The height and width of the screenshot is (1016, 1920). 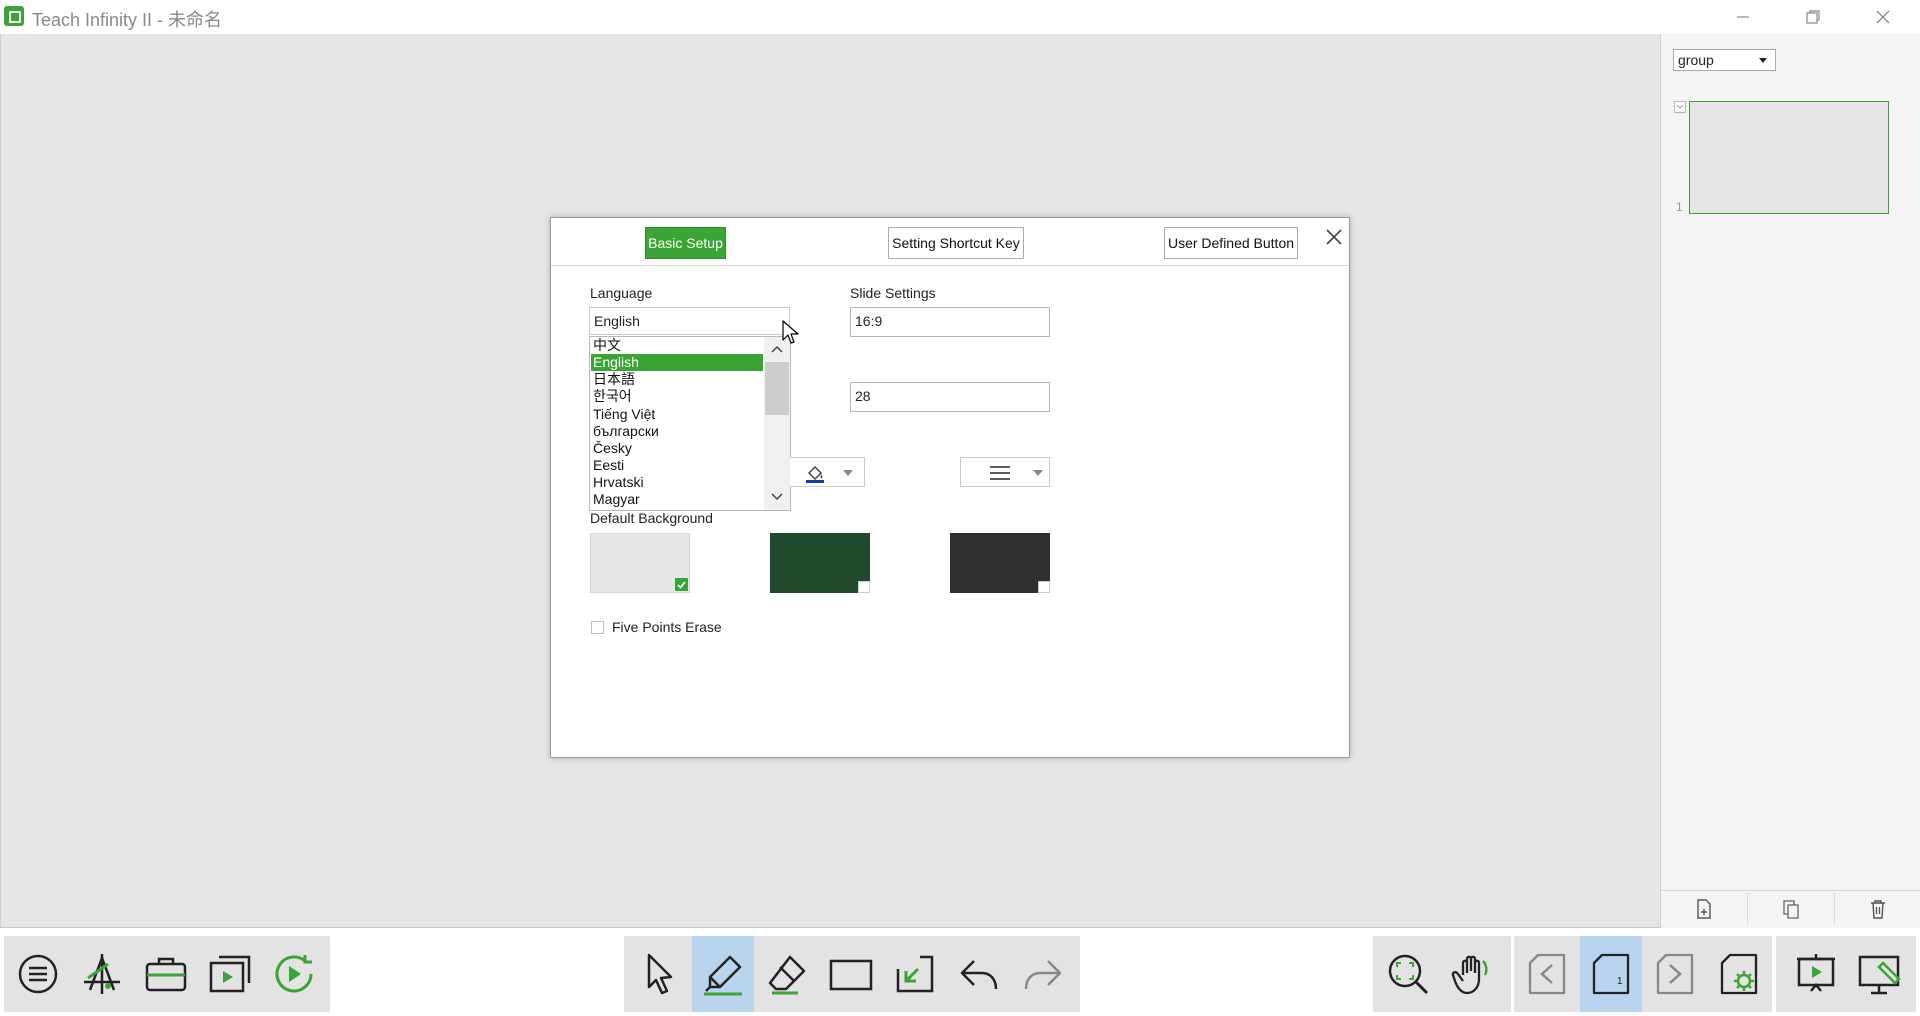 What do you see at coordinates (950, 265) in the screenshot?
I see `dialog-header-divider` at bounding box center [950, 265].